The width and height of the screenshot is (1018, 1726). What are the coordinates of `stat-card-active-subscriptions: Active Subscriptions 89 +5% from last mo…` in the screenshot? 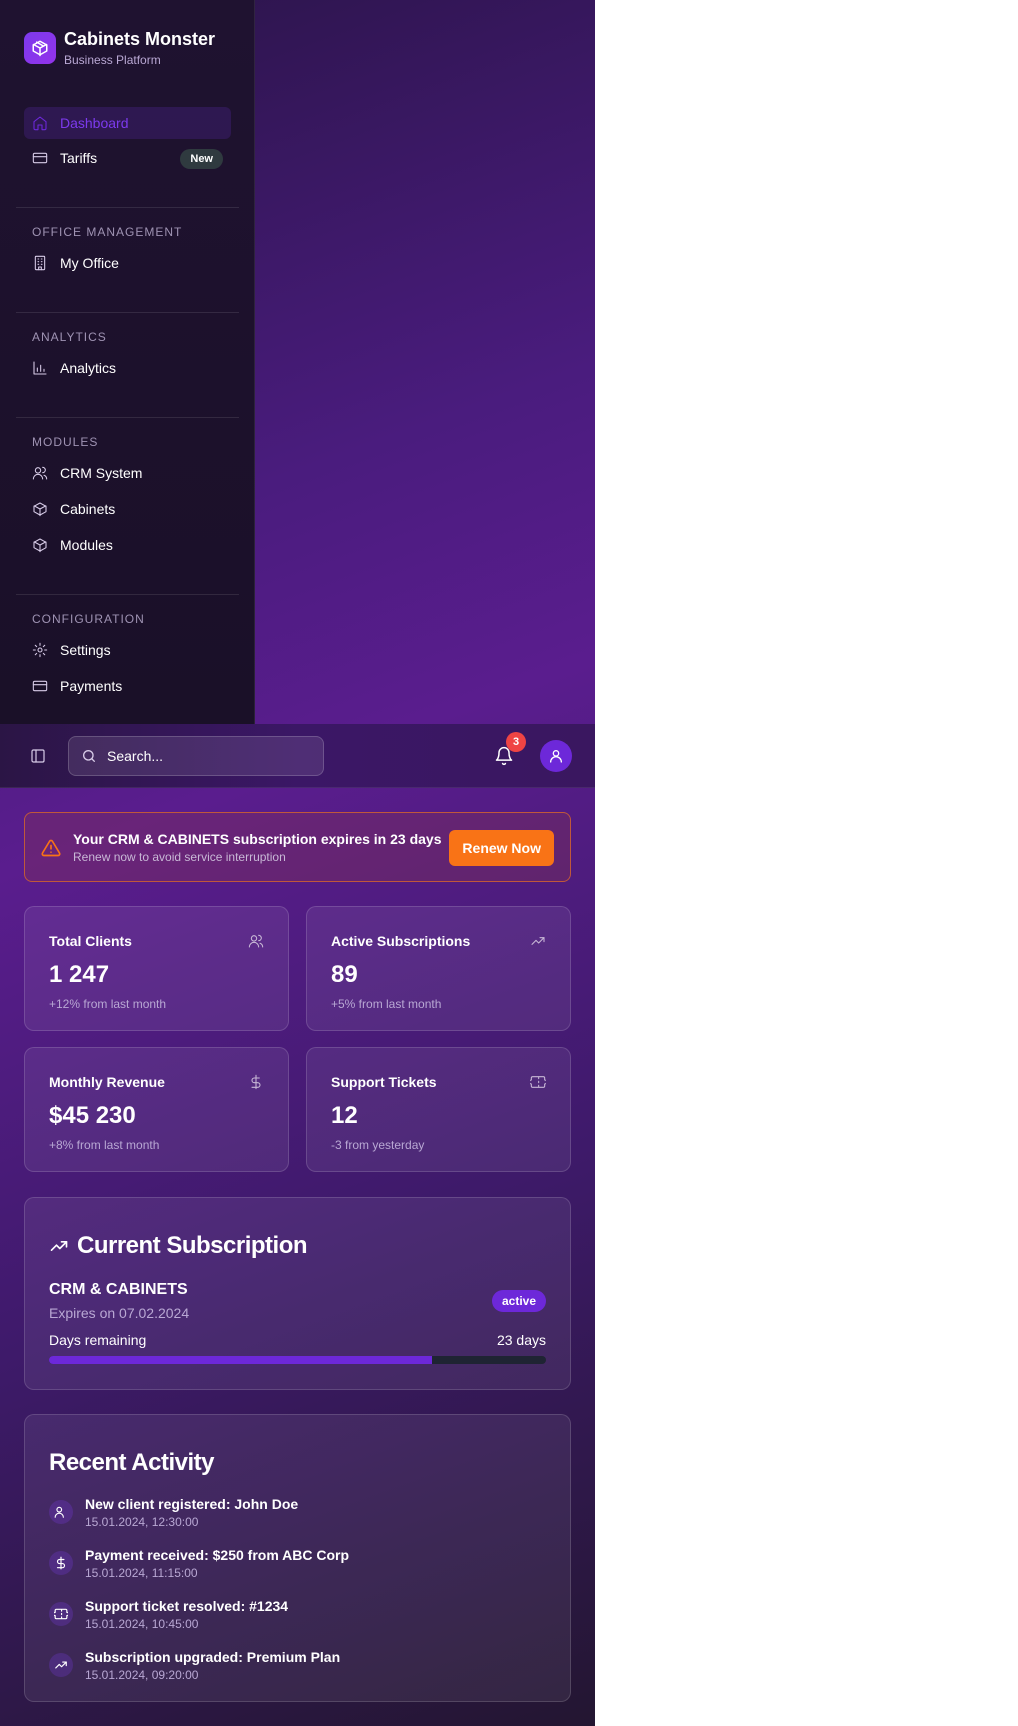 It's located at (438, 968).